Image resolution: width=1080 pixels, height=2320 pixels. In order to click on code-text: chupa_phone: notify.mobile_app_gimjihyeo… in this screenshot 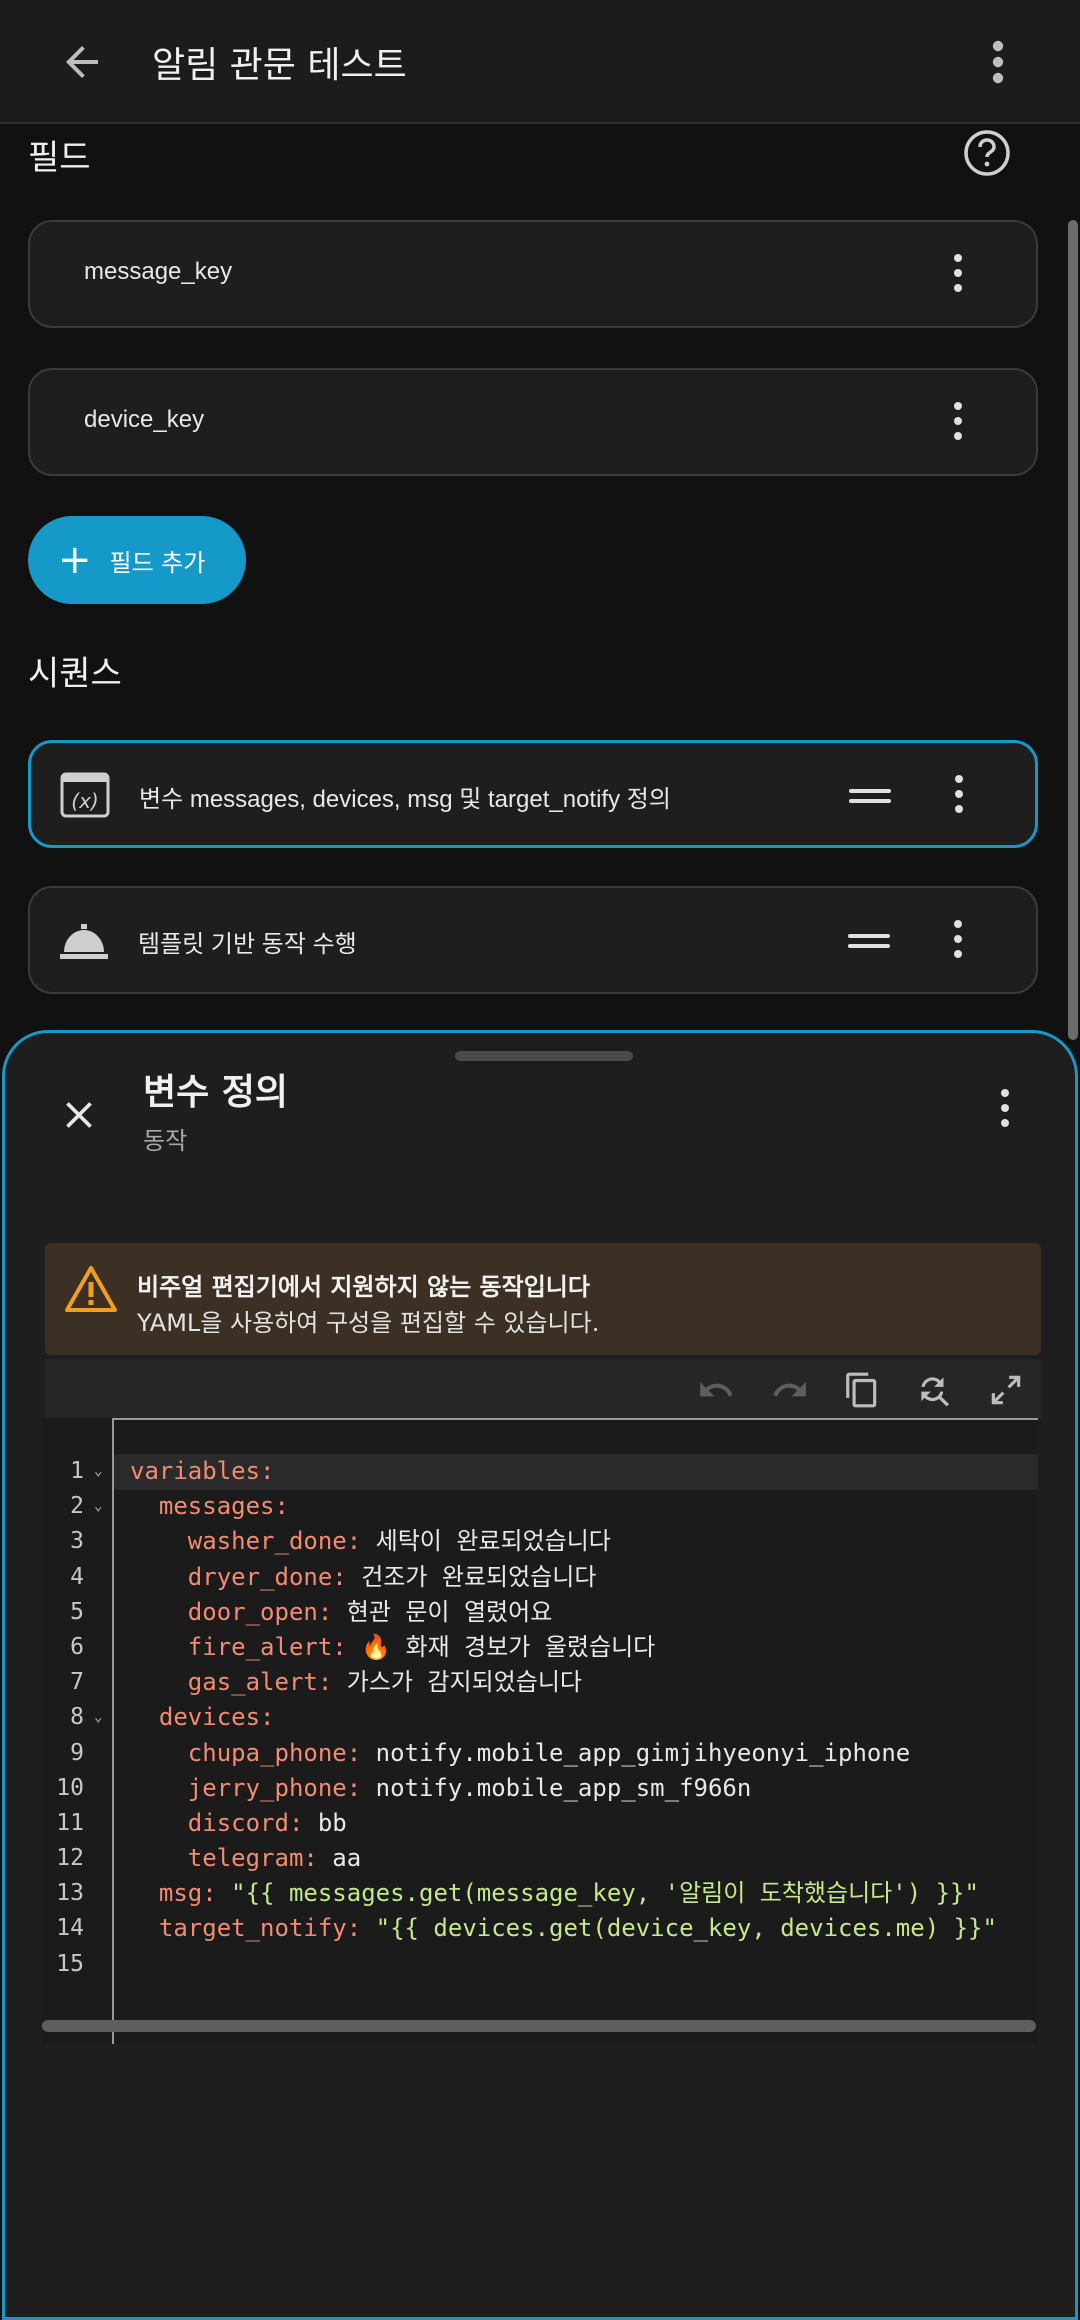, I will do `click(520, 1753)`.